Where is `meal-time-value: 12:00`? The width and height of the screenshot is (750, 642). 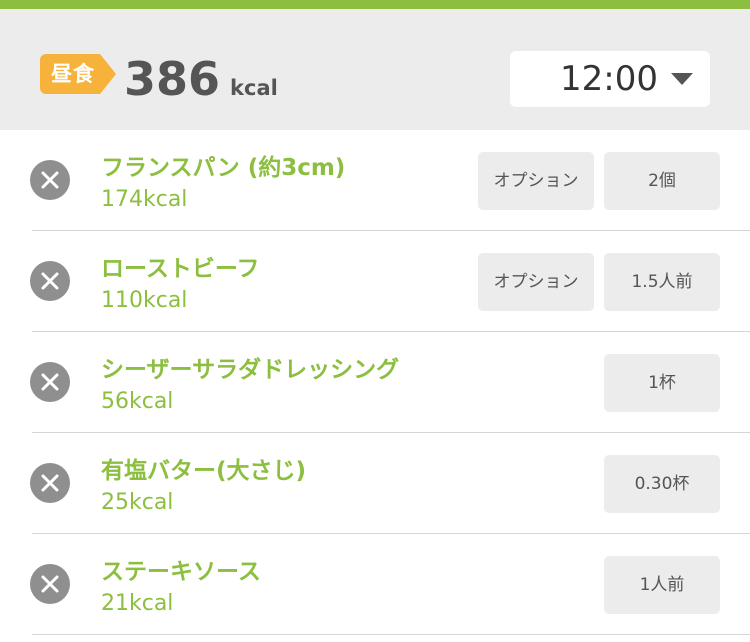 meal-time-value: 12:00 is located at coordinates (609, 79).